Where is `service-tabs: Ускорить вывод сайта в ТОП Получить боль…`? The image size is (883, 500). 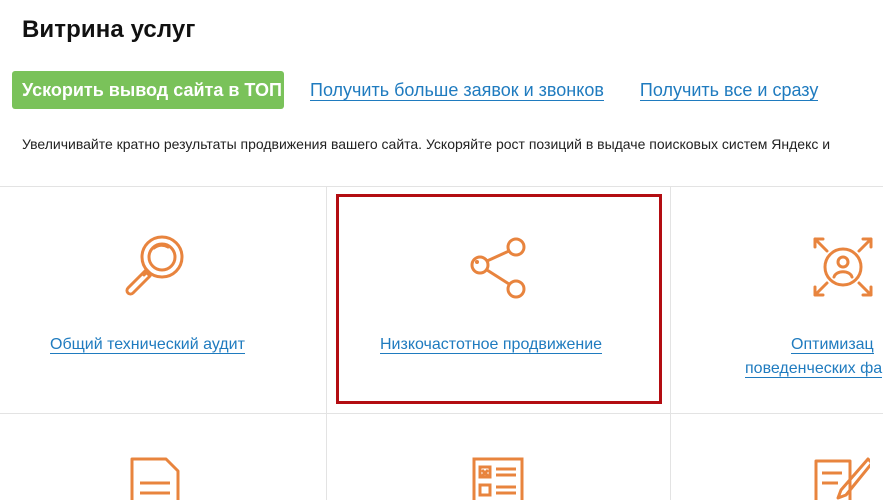 service-tabs: Ускорить вывод сайта в ТОП Получить боль… is located at coordinates (415, 90).